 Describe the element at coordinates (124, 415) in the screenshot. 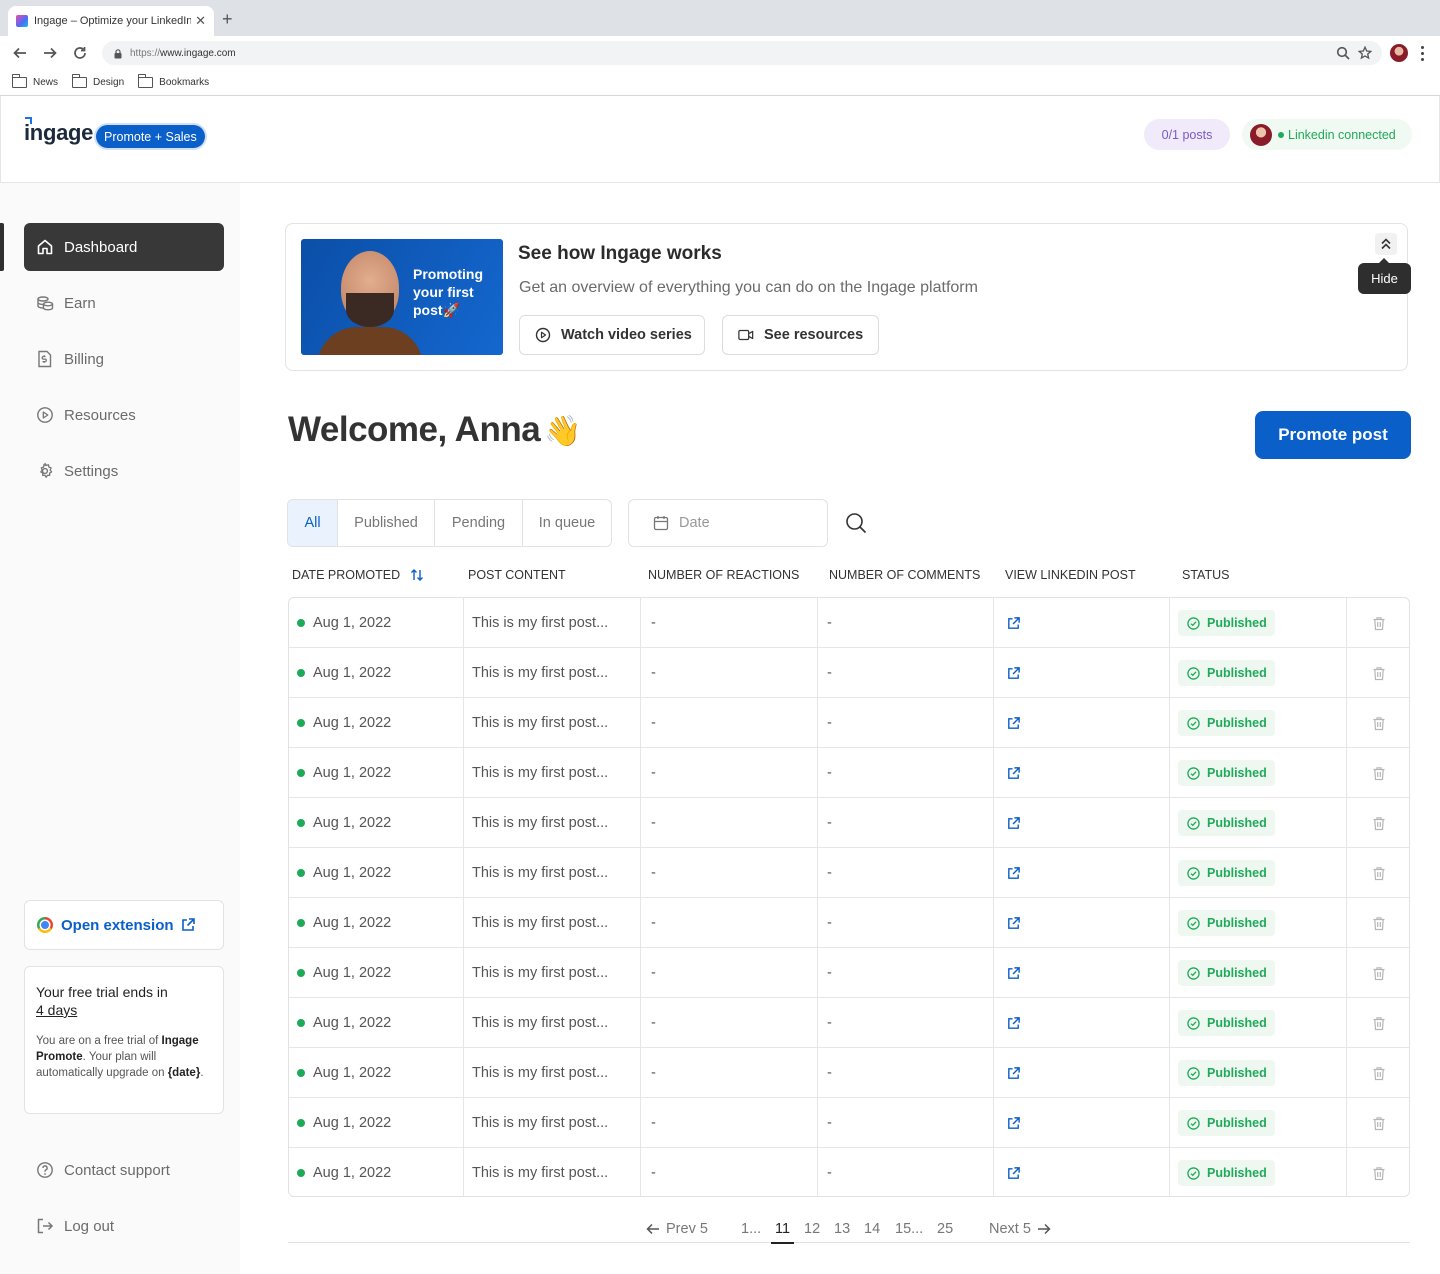

I see `sidebar-item-resources: Resources` at that location.